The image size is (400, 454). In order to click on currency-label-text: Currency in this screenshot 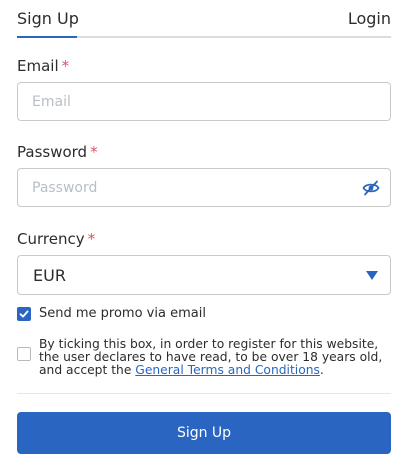, I will do `click(51, 239)`.